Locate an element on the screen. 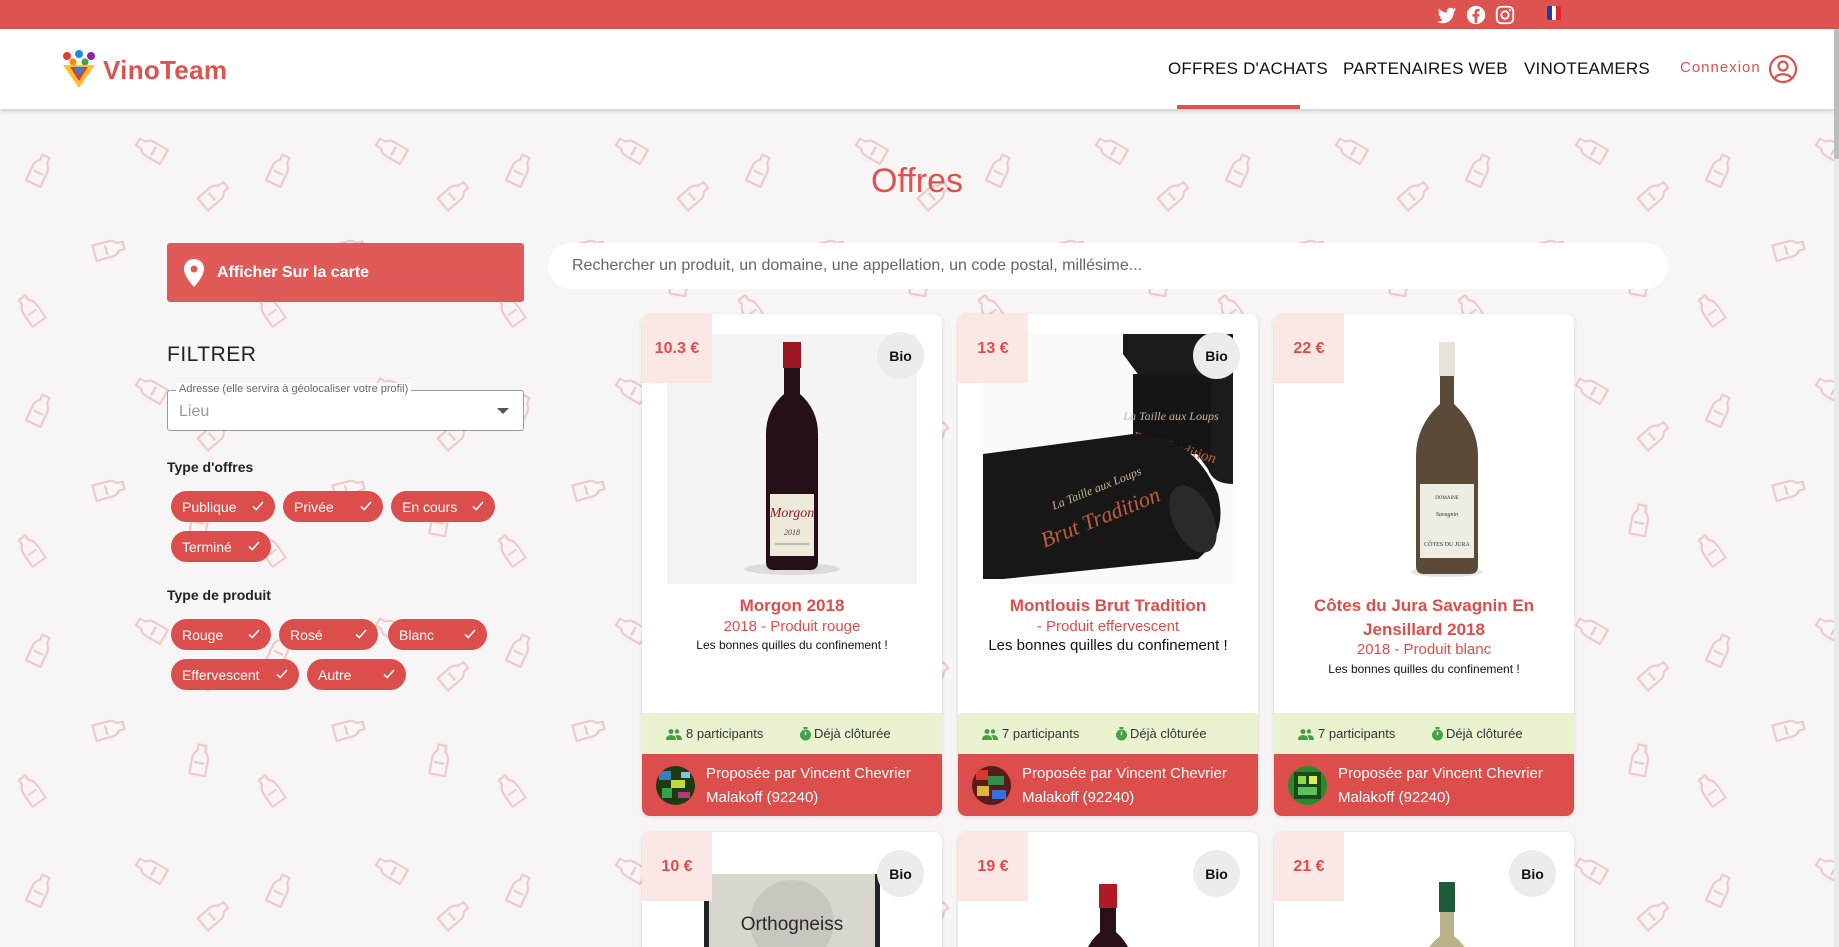 Image resolution: width=1839 pixels, height=947 pixels. vinoteam-logo: VinoTeam is located at coordinates (143, 70).